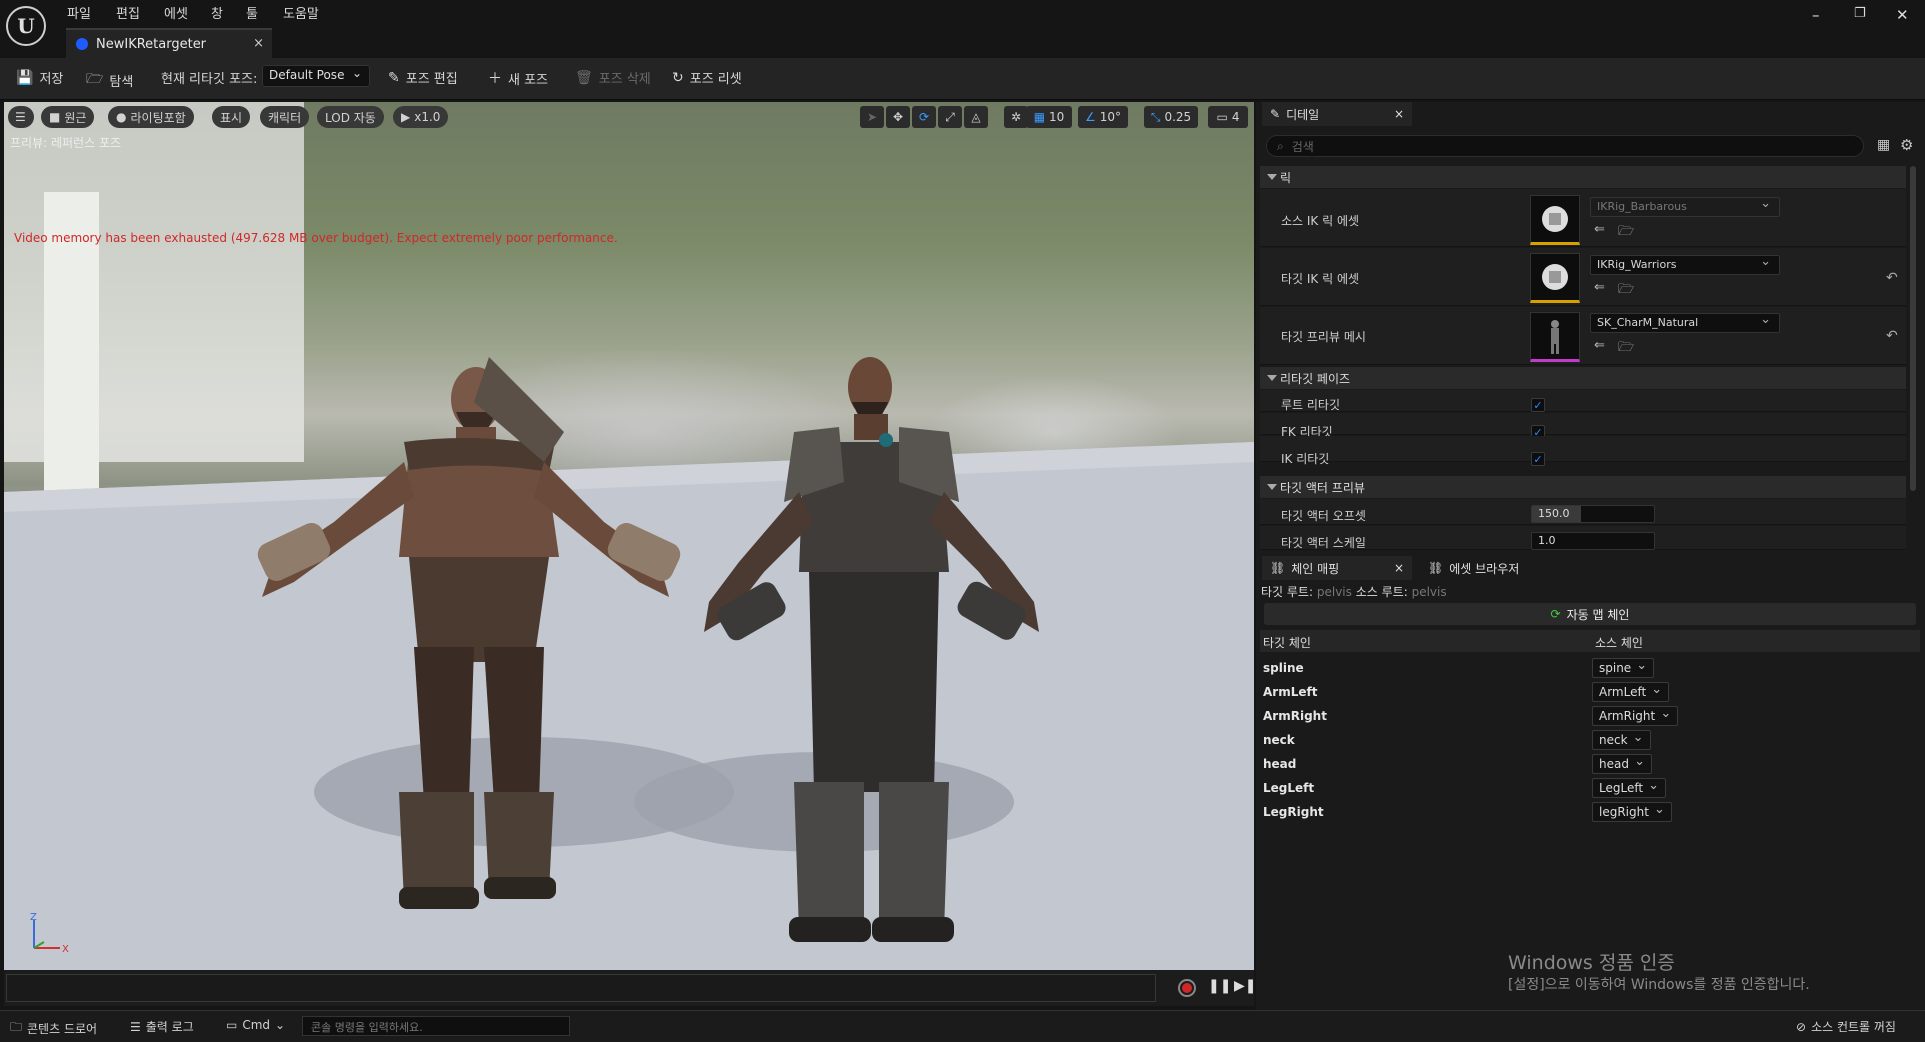  Describe the element at coordinates (1583, 378) in the screenshot. I see `section-retarget-phases: 리타깃 페이즈` at that location.